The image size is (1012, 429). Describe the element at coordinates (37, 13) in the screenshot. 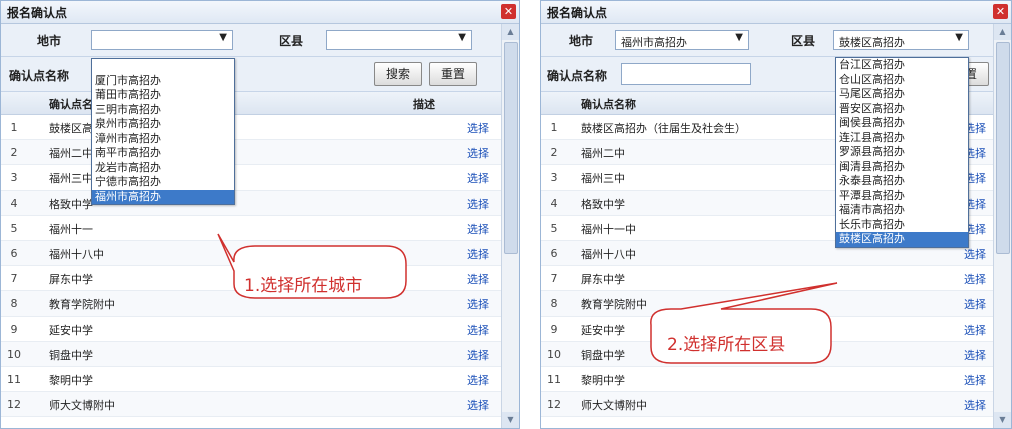

I see `dialog-title: 报名确认点` at that location.